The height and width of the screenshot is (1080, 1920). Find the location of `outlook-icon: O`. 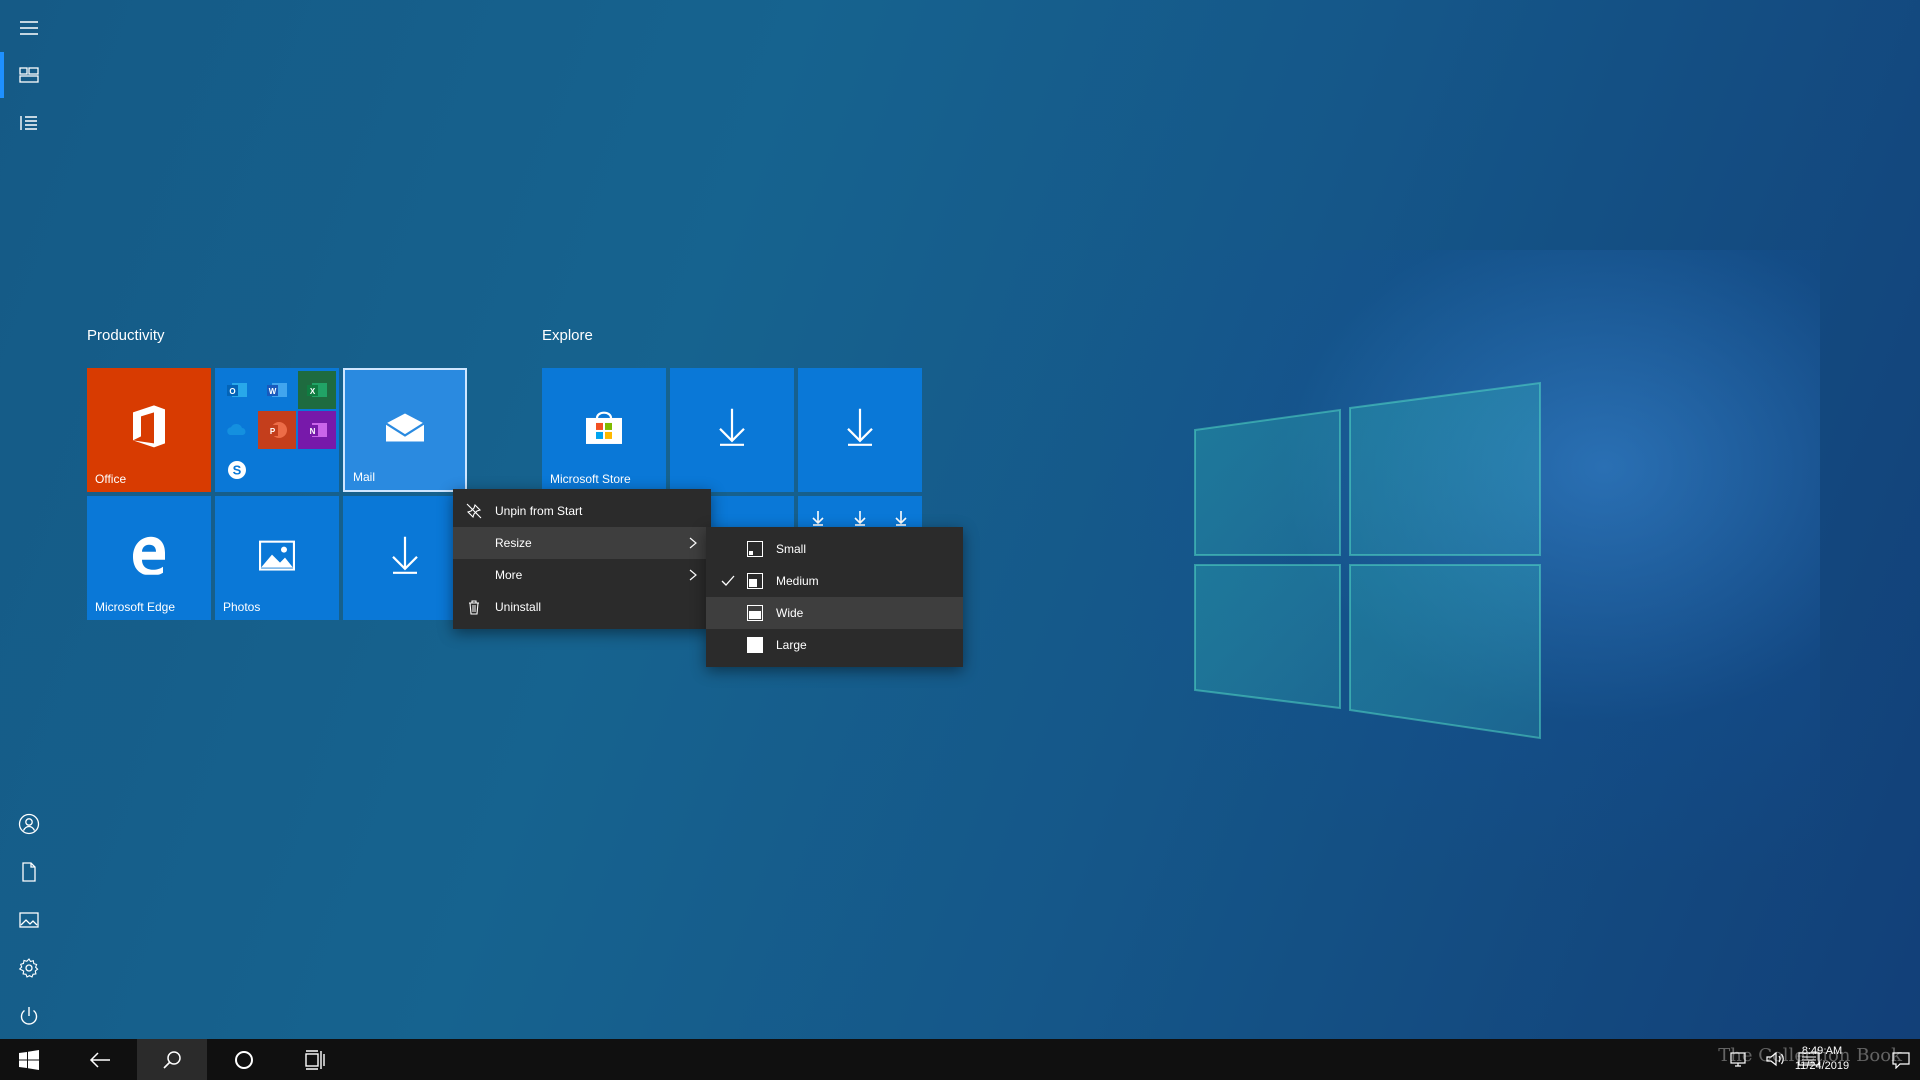

outlook-icon: O is located at coordinates (237, 390).